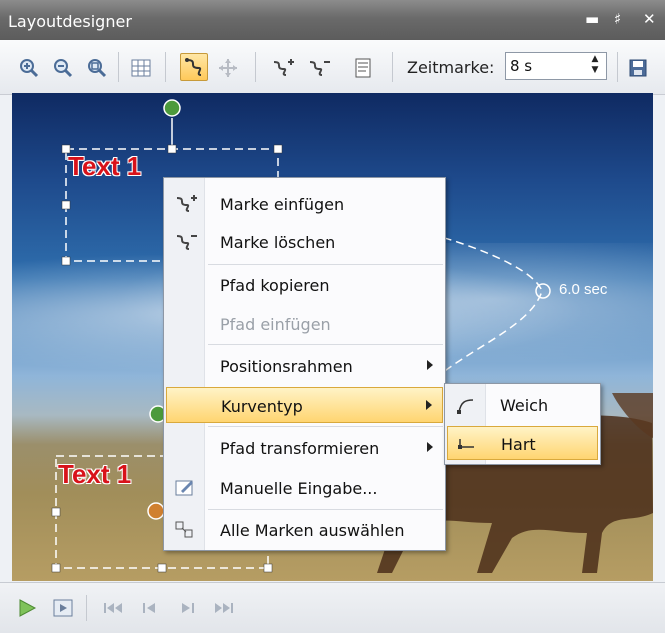 Image resolution: width=665 pixels, height=633 pixels. What do you see at coordinates (617, 19) in the screenshot?
I see `pin-icon: ♯` at bounding box center [617, 19].